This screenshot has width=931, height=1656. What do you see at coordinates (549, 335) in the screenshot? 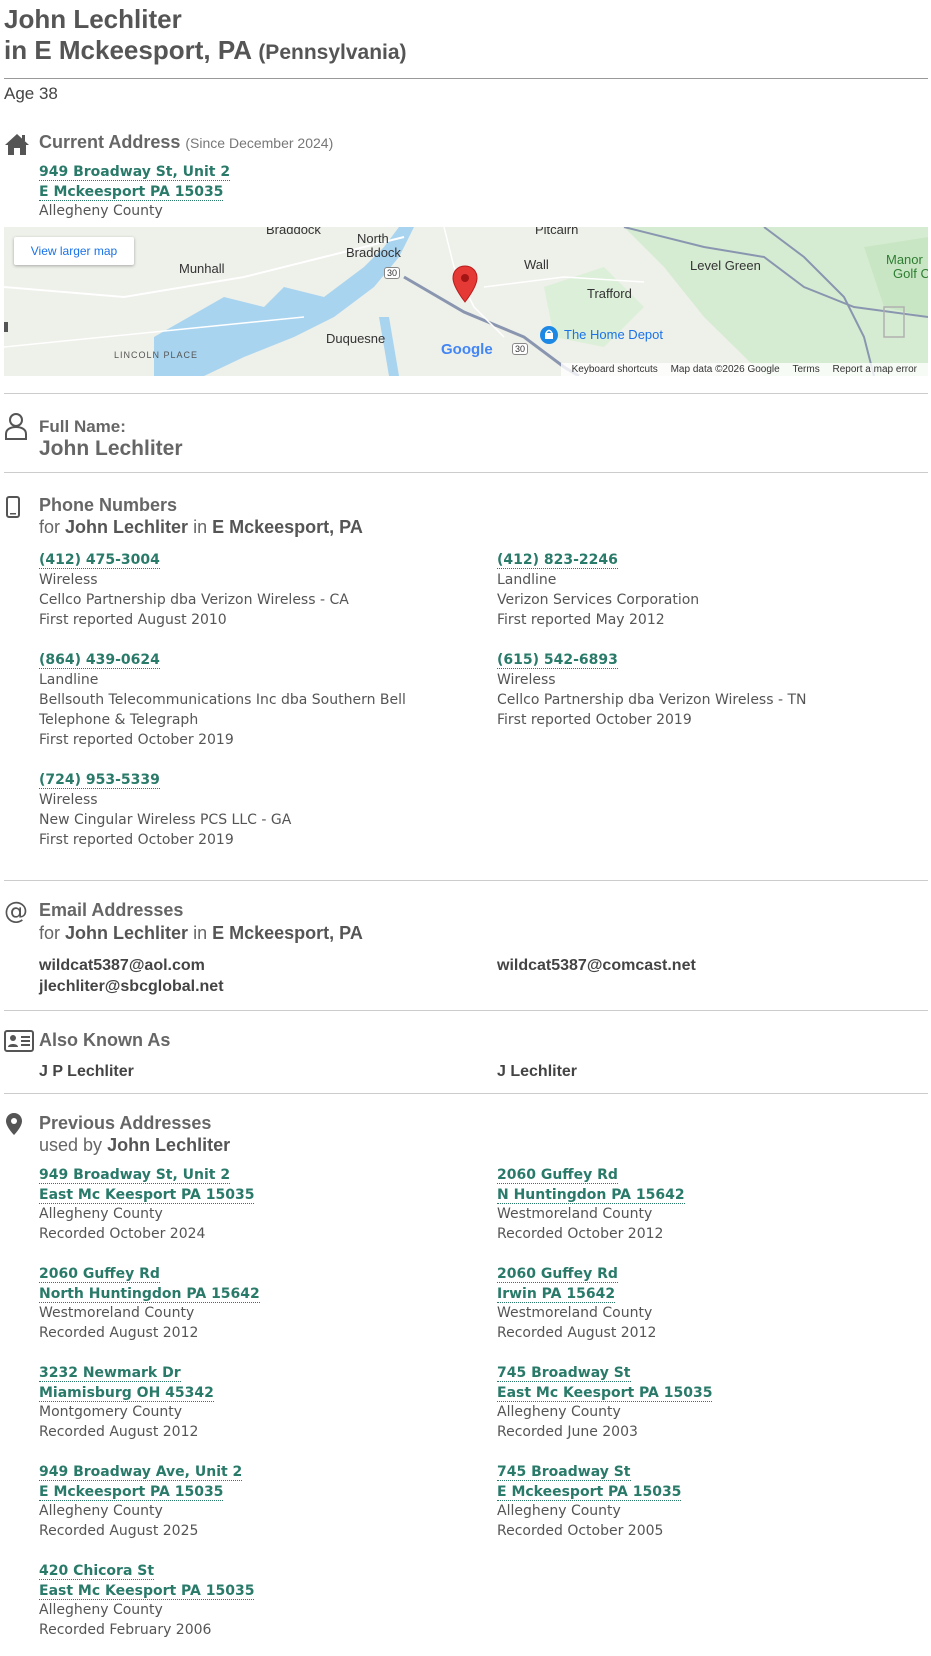
I see `home-depot-pin-icon` at bounding box center [549, 335].